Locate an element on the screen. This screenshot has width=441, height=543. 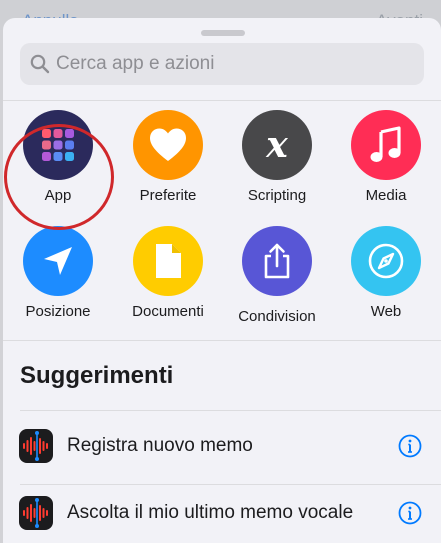
category-location: Posizione is located at coordinates (58, 281).